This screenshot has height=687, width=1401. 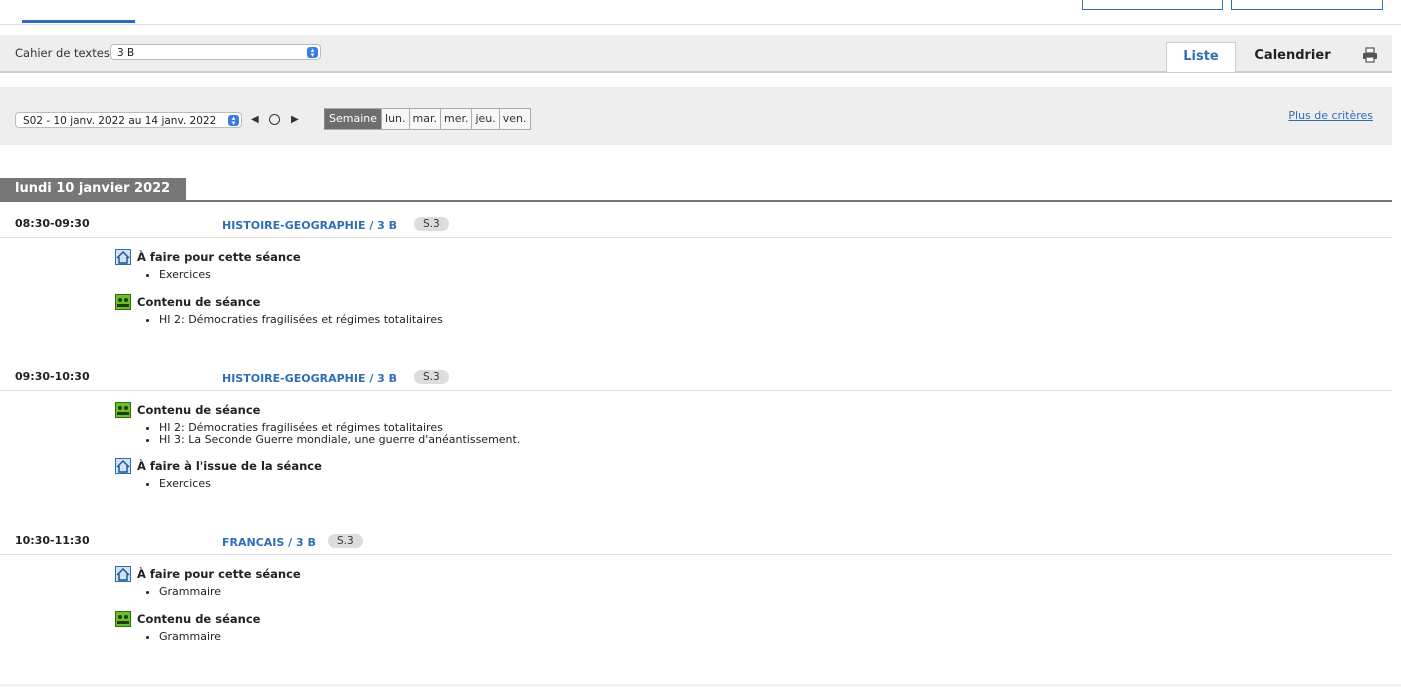 I want to click on top-navigation, so click(x=700, y=12).